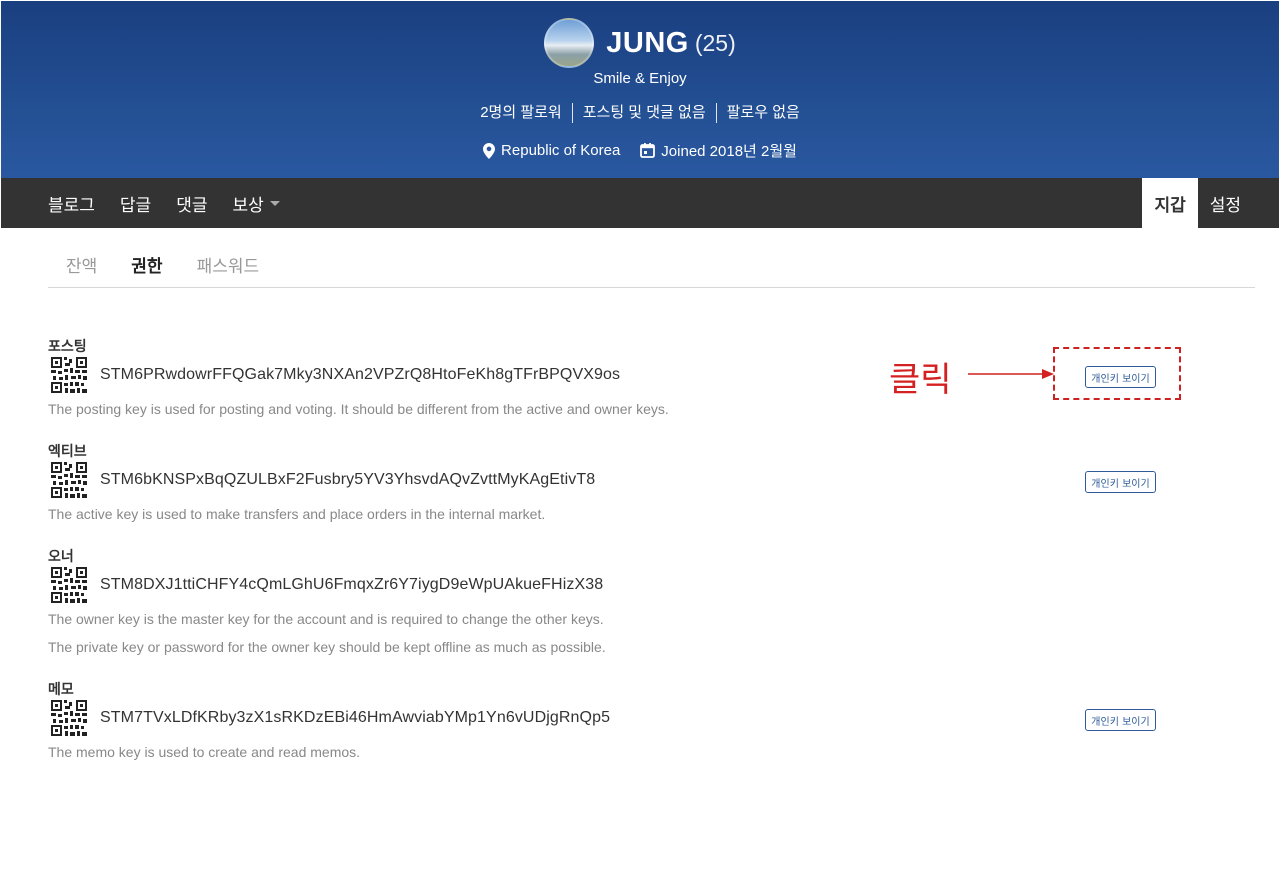 The height and width of the screenshot is (883, 1280). Describe the element at coordinates (762, 113) in the screenshot. I see `following-link: 팔로우 없음` at that location.